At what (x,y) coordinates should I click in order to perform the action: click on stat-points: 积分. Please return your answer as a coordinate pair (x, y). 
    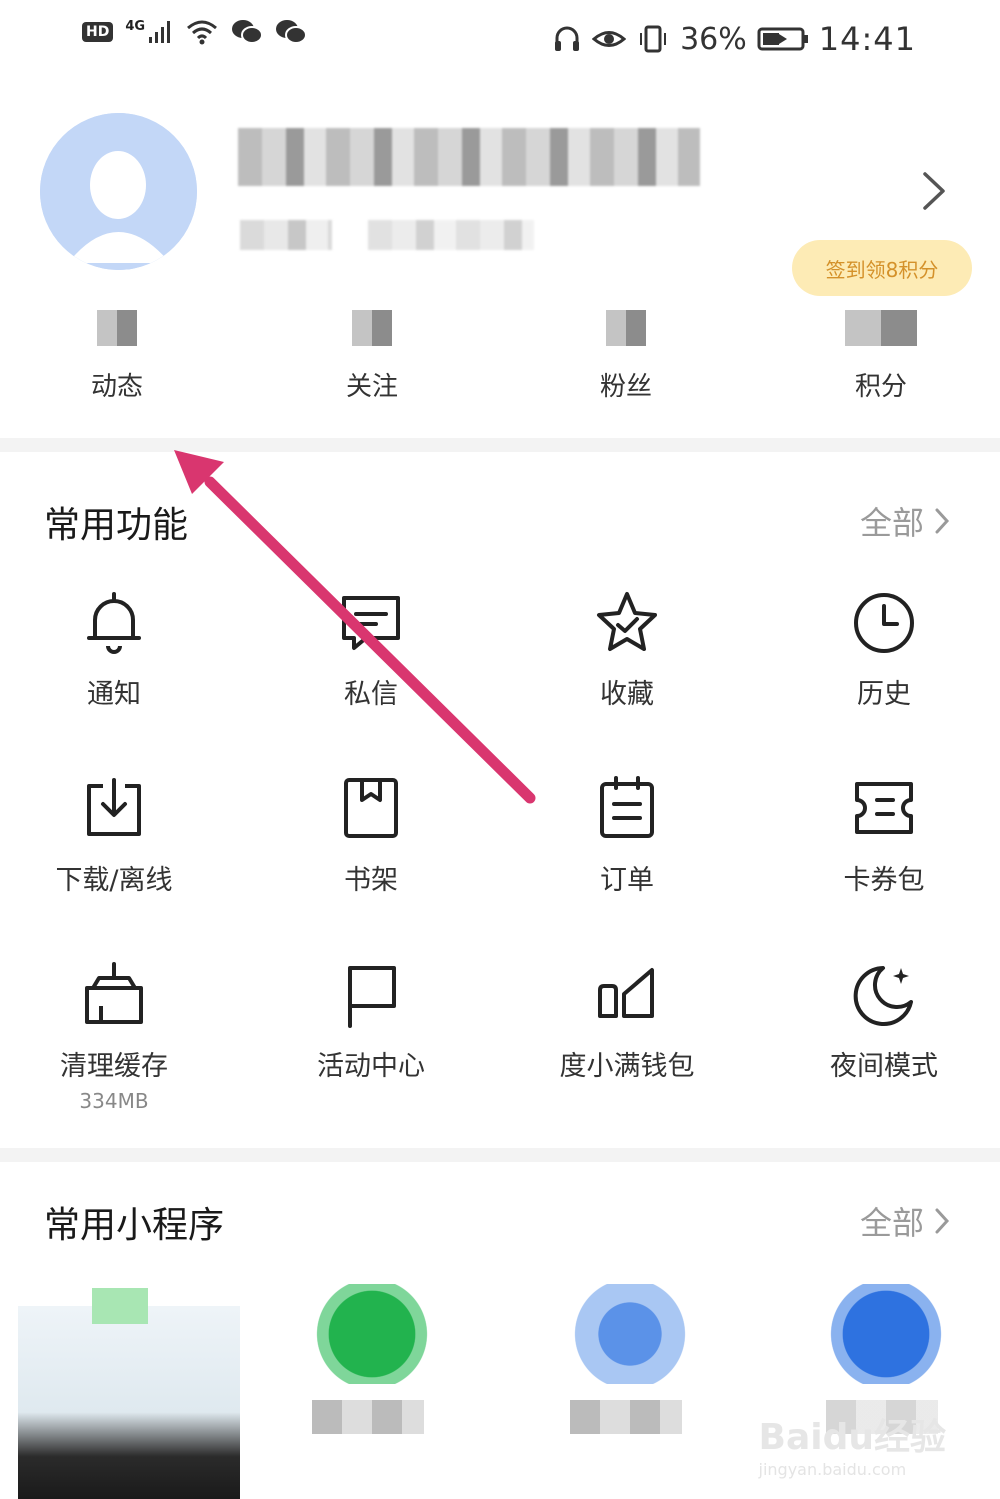
    Looking at the image, I should click on (881, 356).